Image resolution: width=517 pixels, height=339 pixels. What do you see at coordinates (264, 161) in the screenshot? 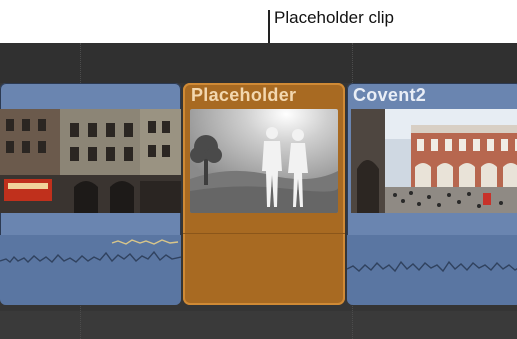
I see `placeholder-thumbnail` at bounding box center [264, 161].